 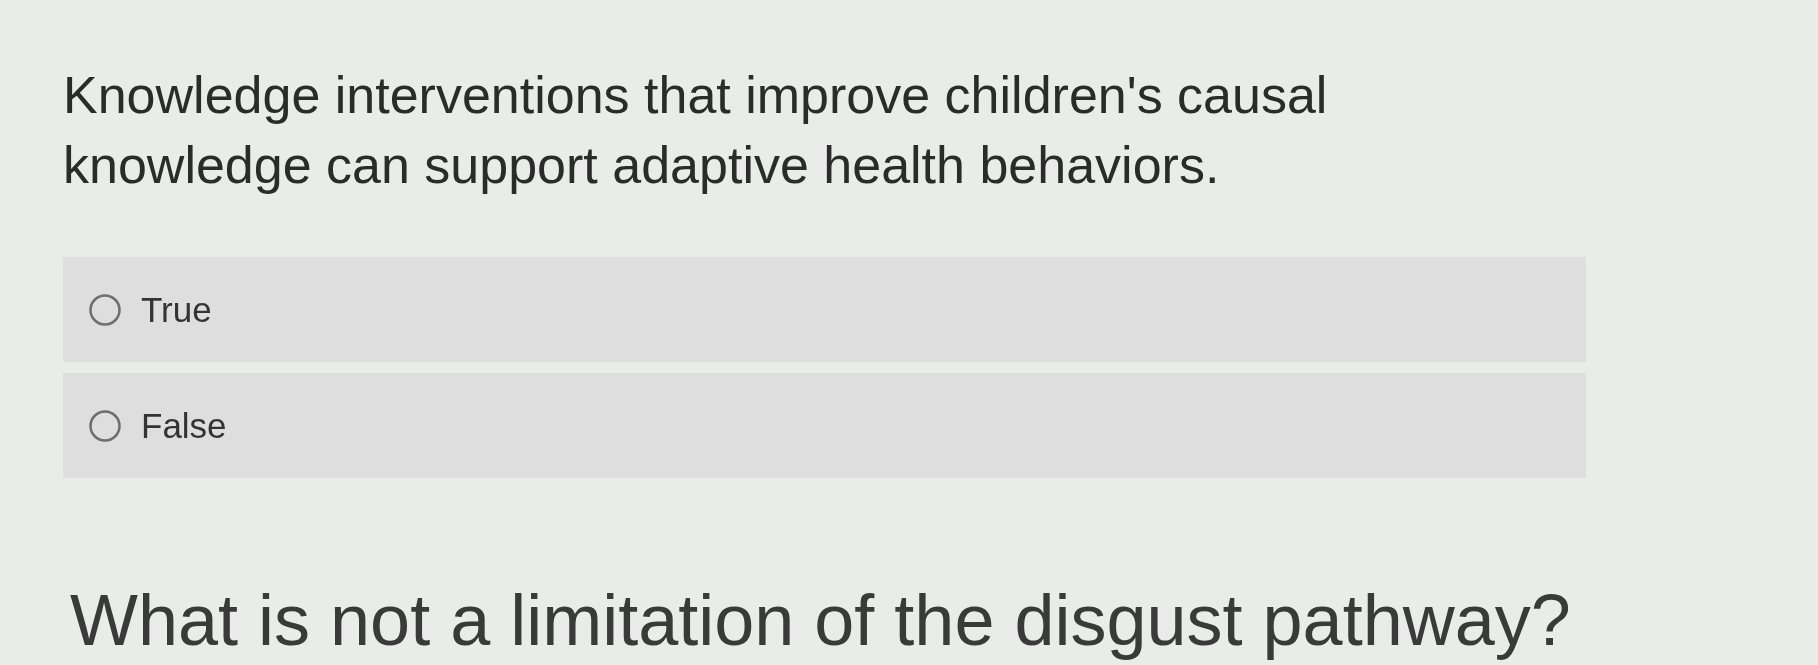 What do you see at coordinates (696, 130) in the screenshot?
I see `question-text: Knowledge interventions that improve children's causal knowledge can support adaptive health behaviors.` at bounding box center [696, 130].